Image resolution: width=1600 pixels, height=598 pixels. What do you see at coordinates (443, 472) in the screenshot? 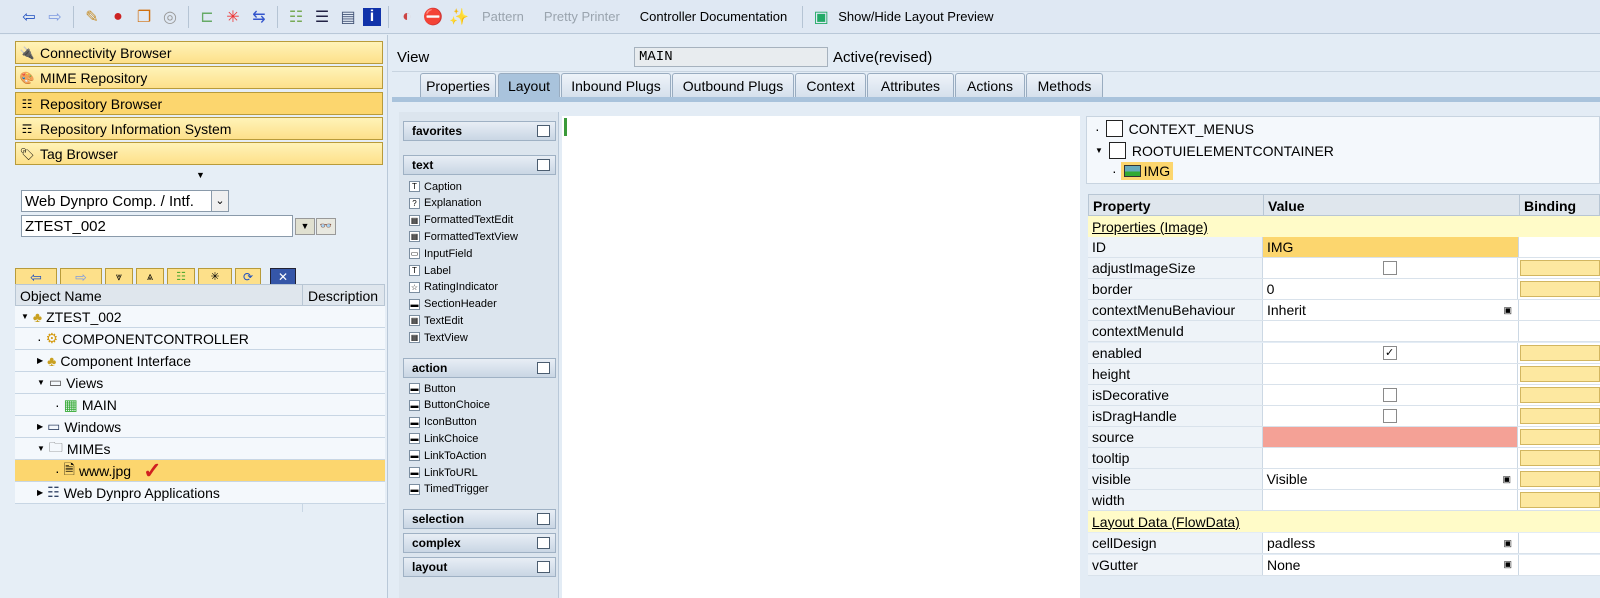
I see `palette-item: ▬ LinkToURL` at bounding box center [443, 472].